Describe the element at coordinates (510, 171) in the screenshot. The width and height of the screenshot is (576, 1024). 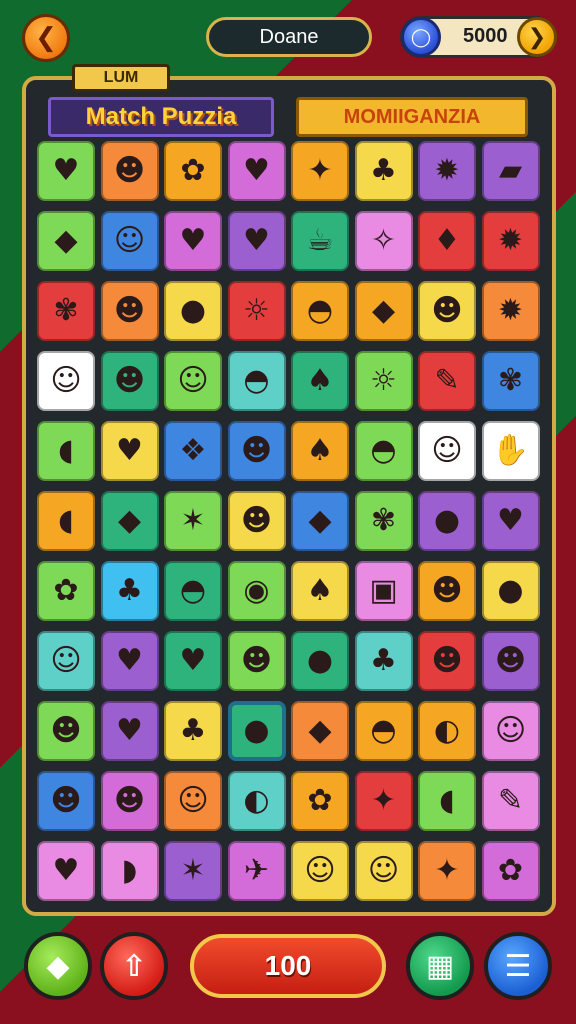
I see `game-tile: ▰` at that location.